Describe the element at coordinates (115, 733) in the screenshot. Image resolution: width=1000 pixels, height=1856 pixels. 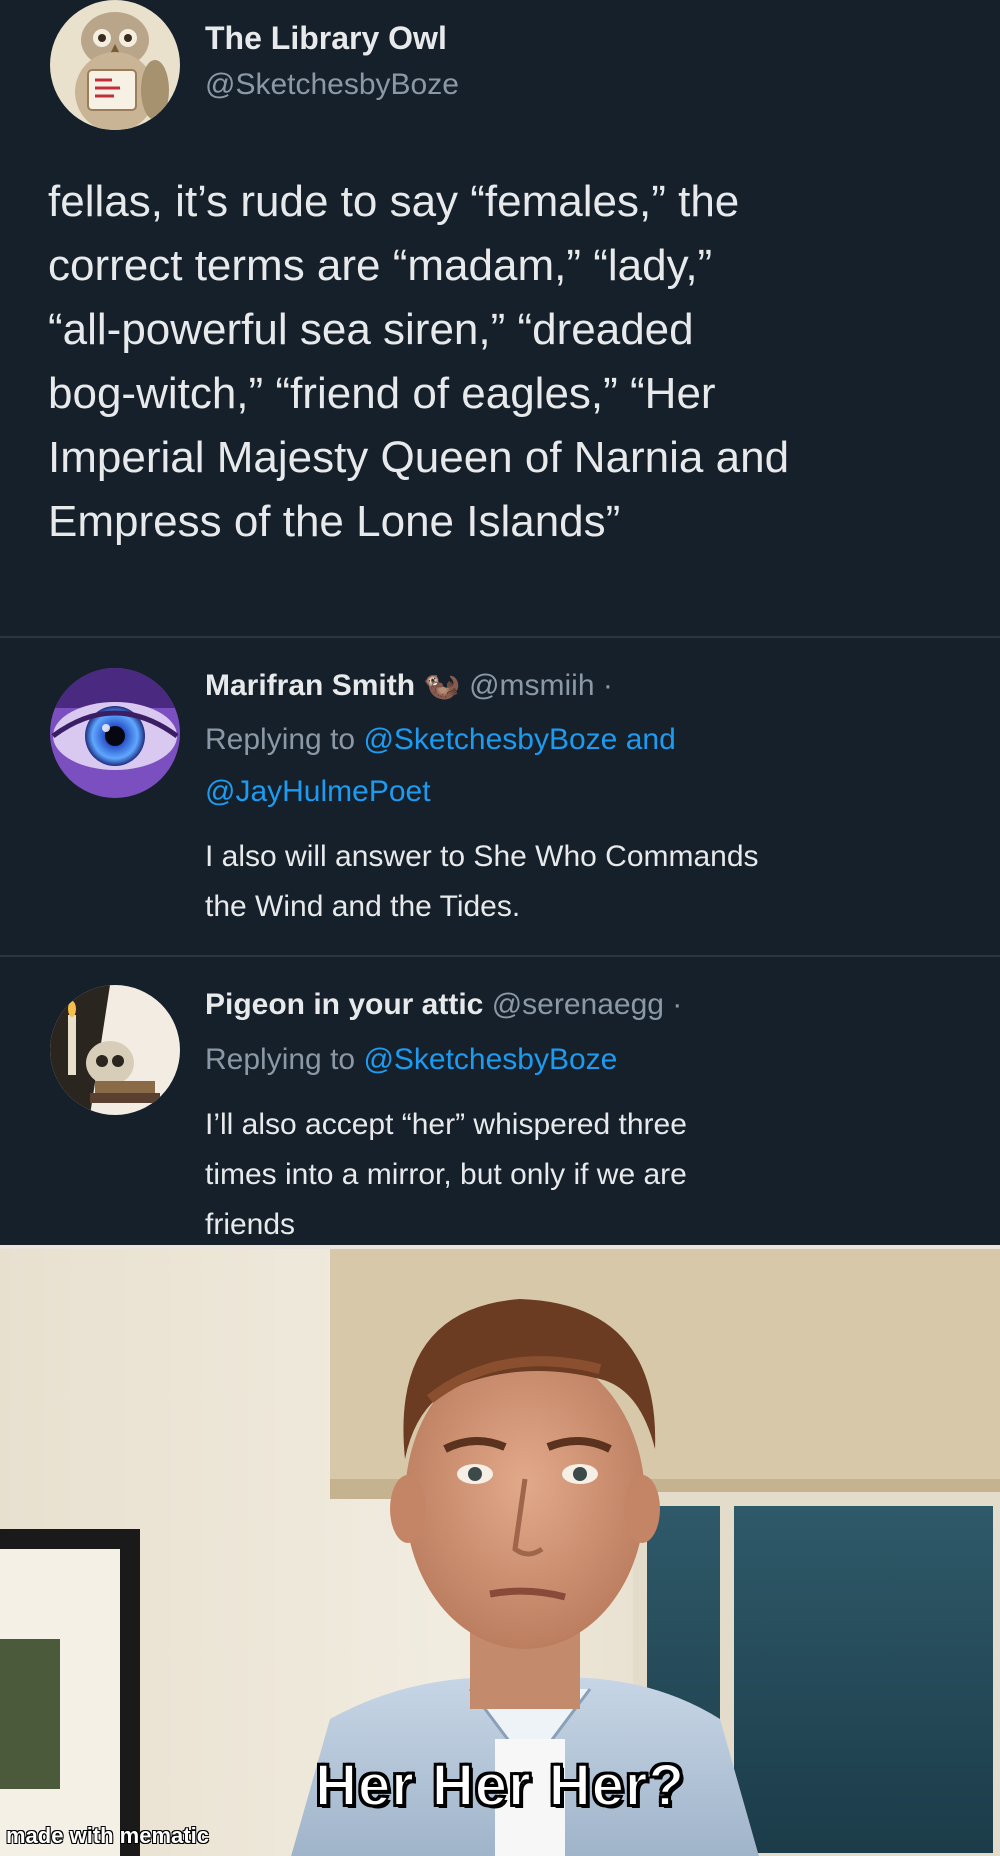
I see `blue-eye-avatar-icon` at that location.